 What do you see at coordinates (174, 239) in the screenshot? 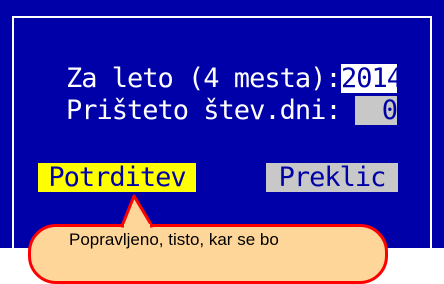
I see `callout-text: Popravljeno, tisto, kar se bo` at bounding box center [174, 239].